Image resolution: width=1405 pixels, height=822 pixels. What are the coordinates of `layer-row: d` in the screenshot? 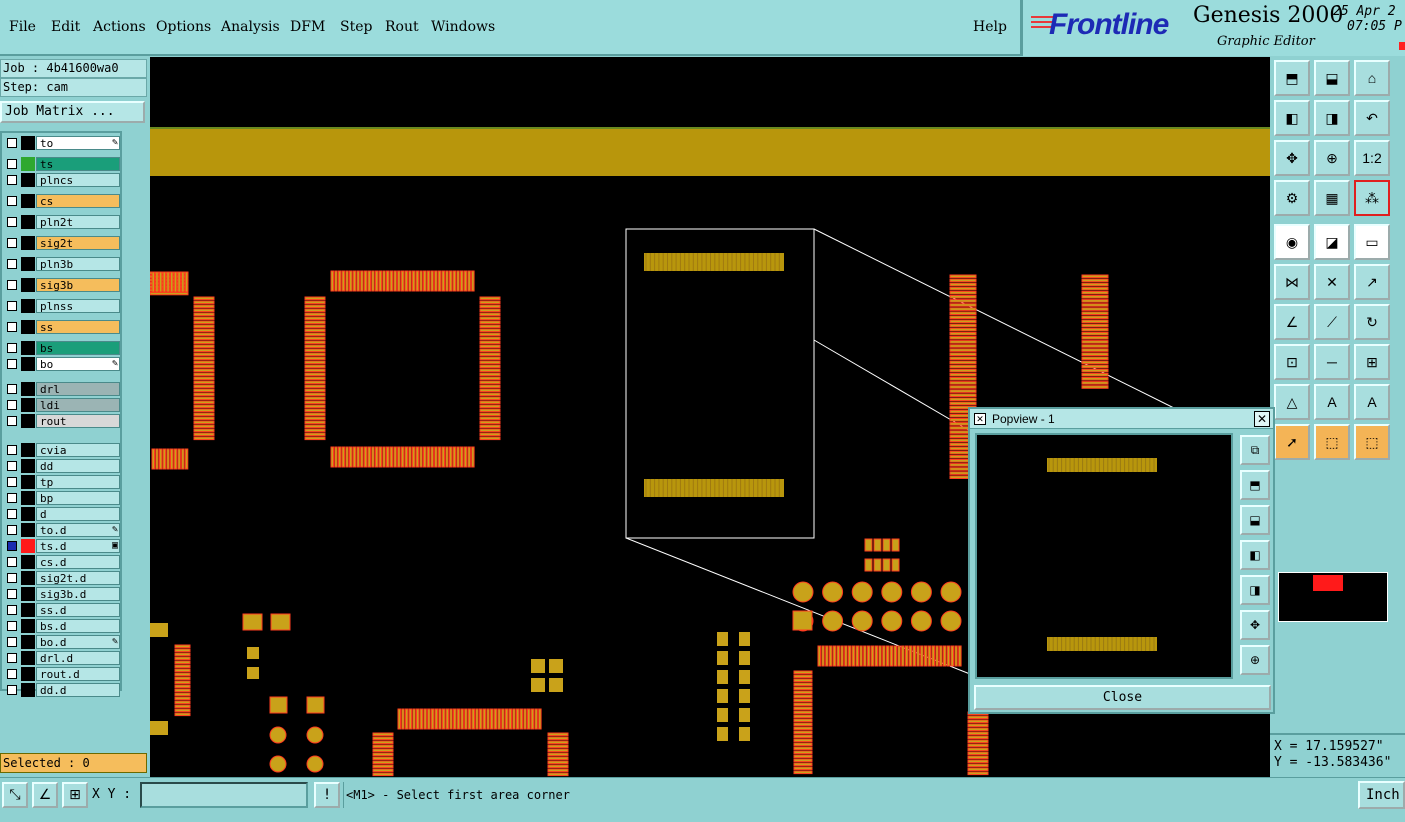 It's located at (62, 514).